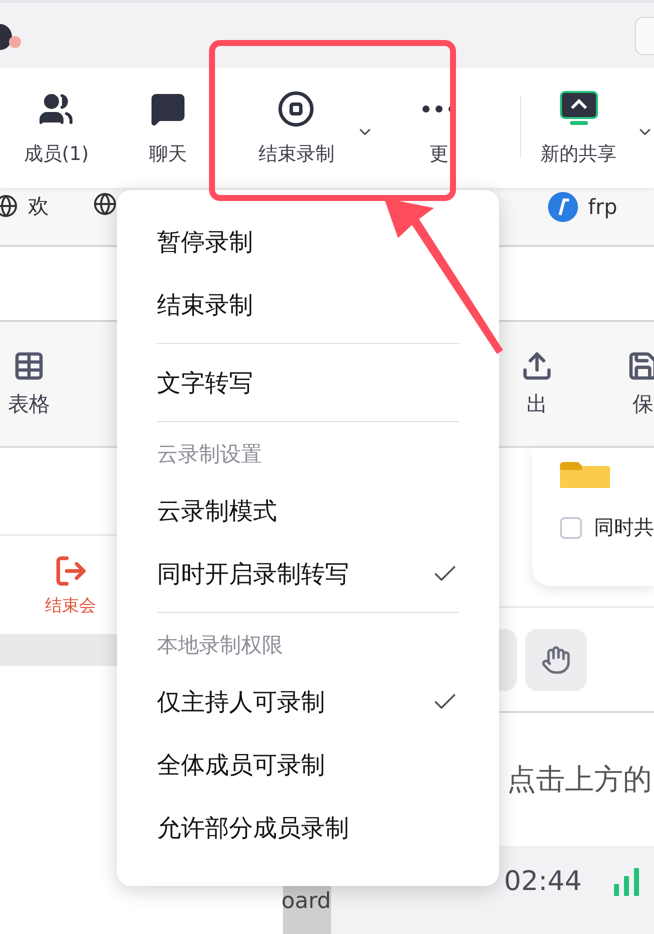  What do you see at coordinates (56, 128) in the screenshot?
I see `toolbar-button: 成员(1)` at bounding box center [56, 128].